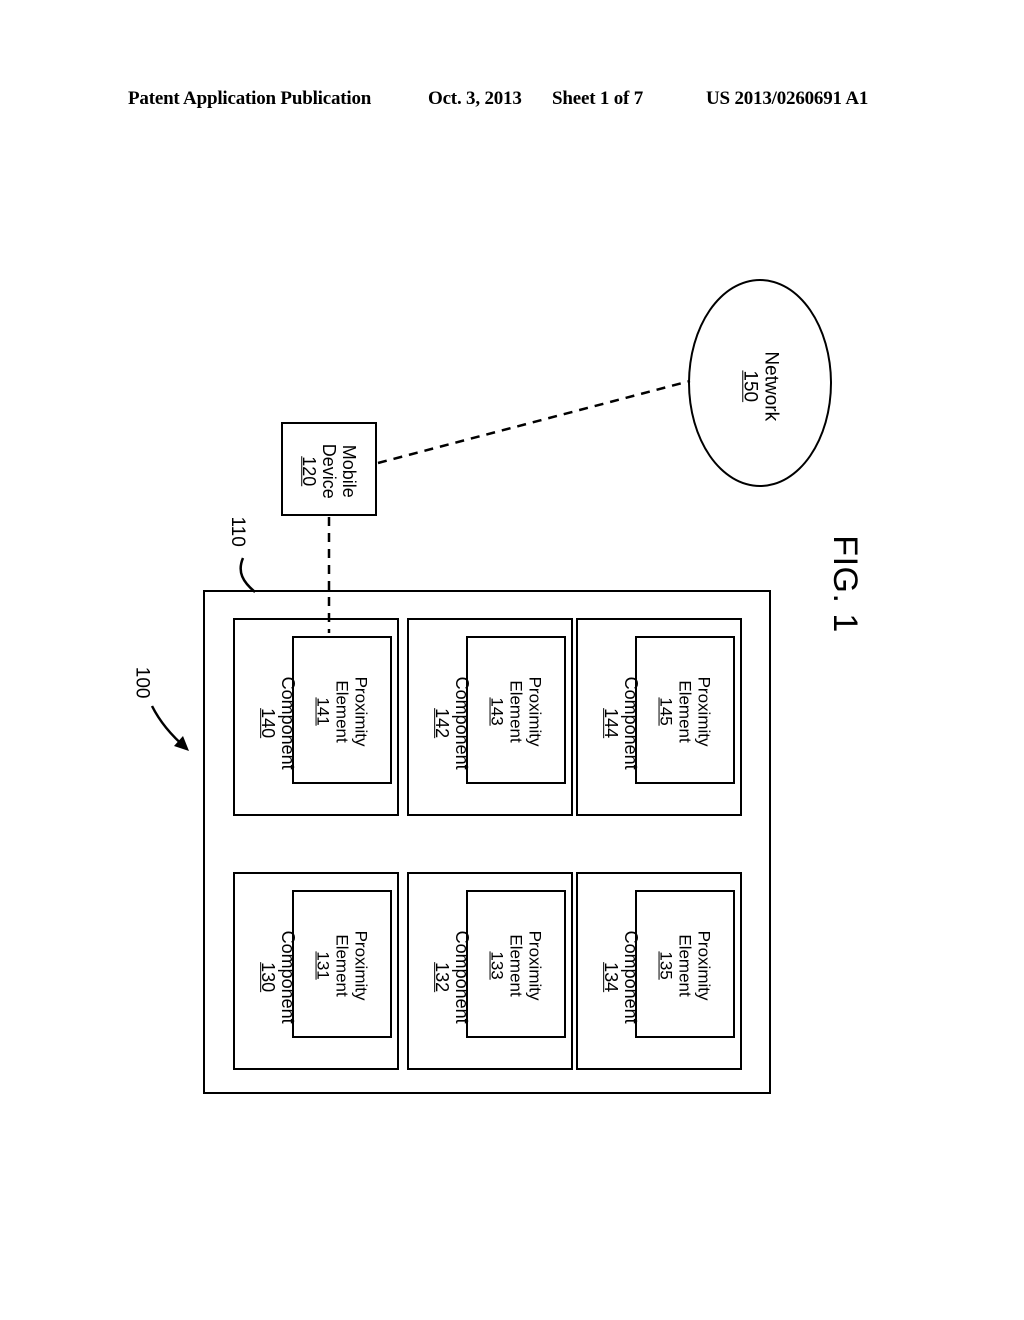 The image size is (1024, 1320). I want to click on header-date: Oct. 3, 2013, so click(475, 98).